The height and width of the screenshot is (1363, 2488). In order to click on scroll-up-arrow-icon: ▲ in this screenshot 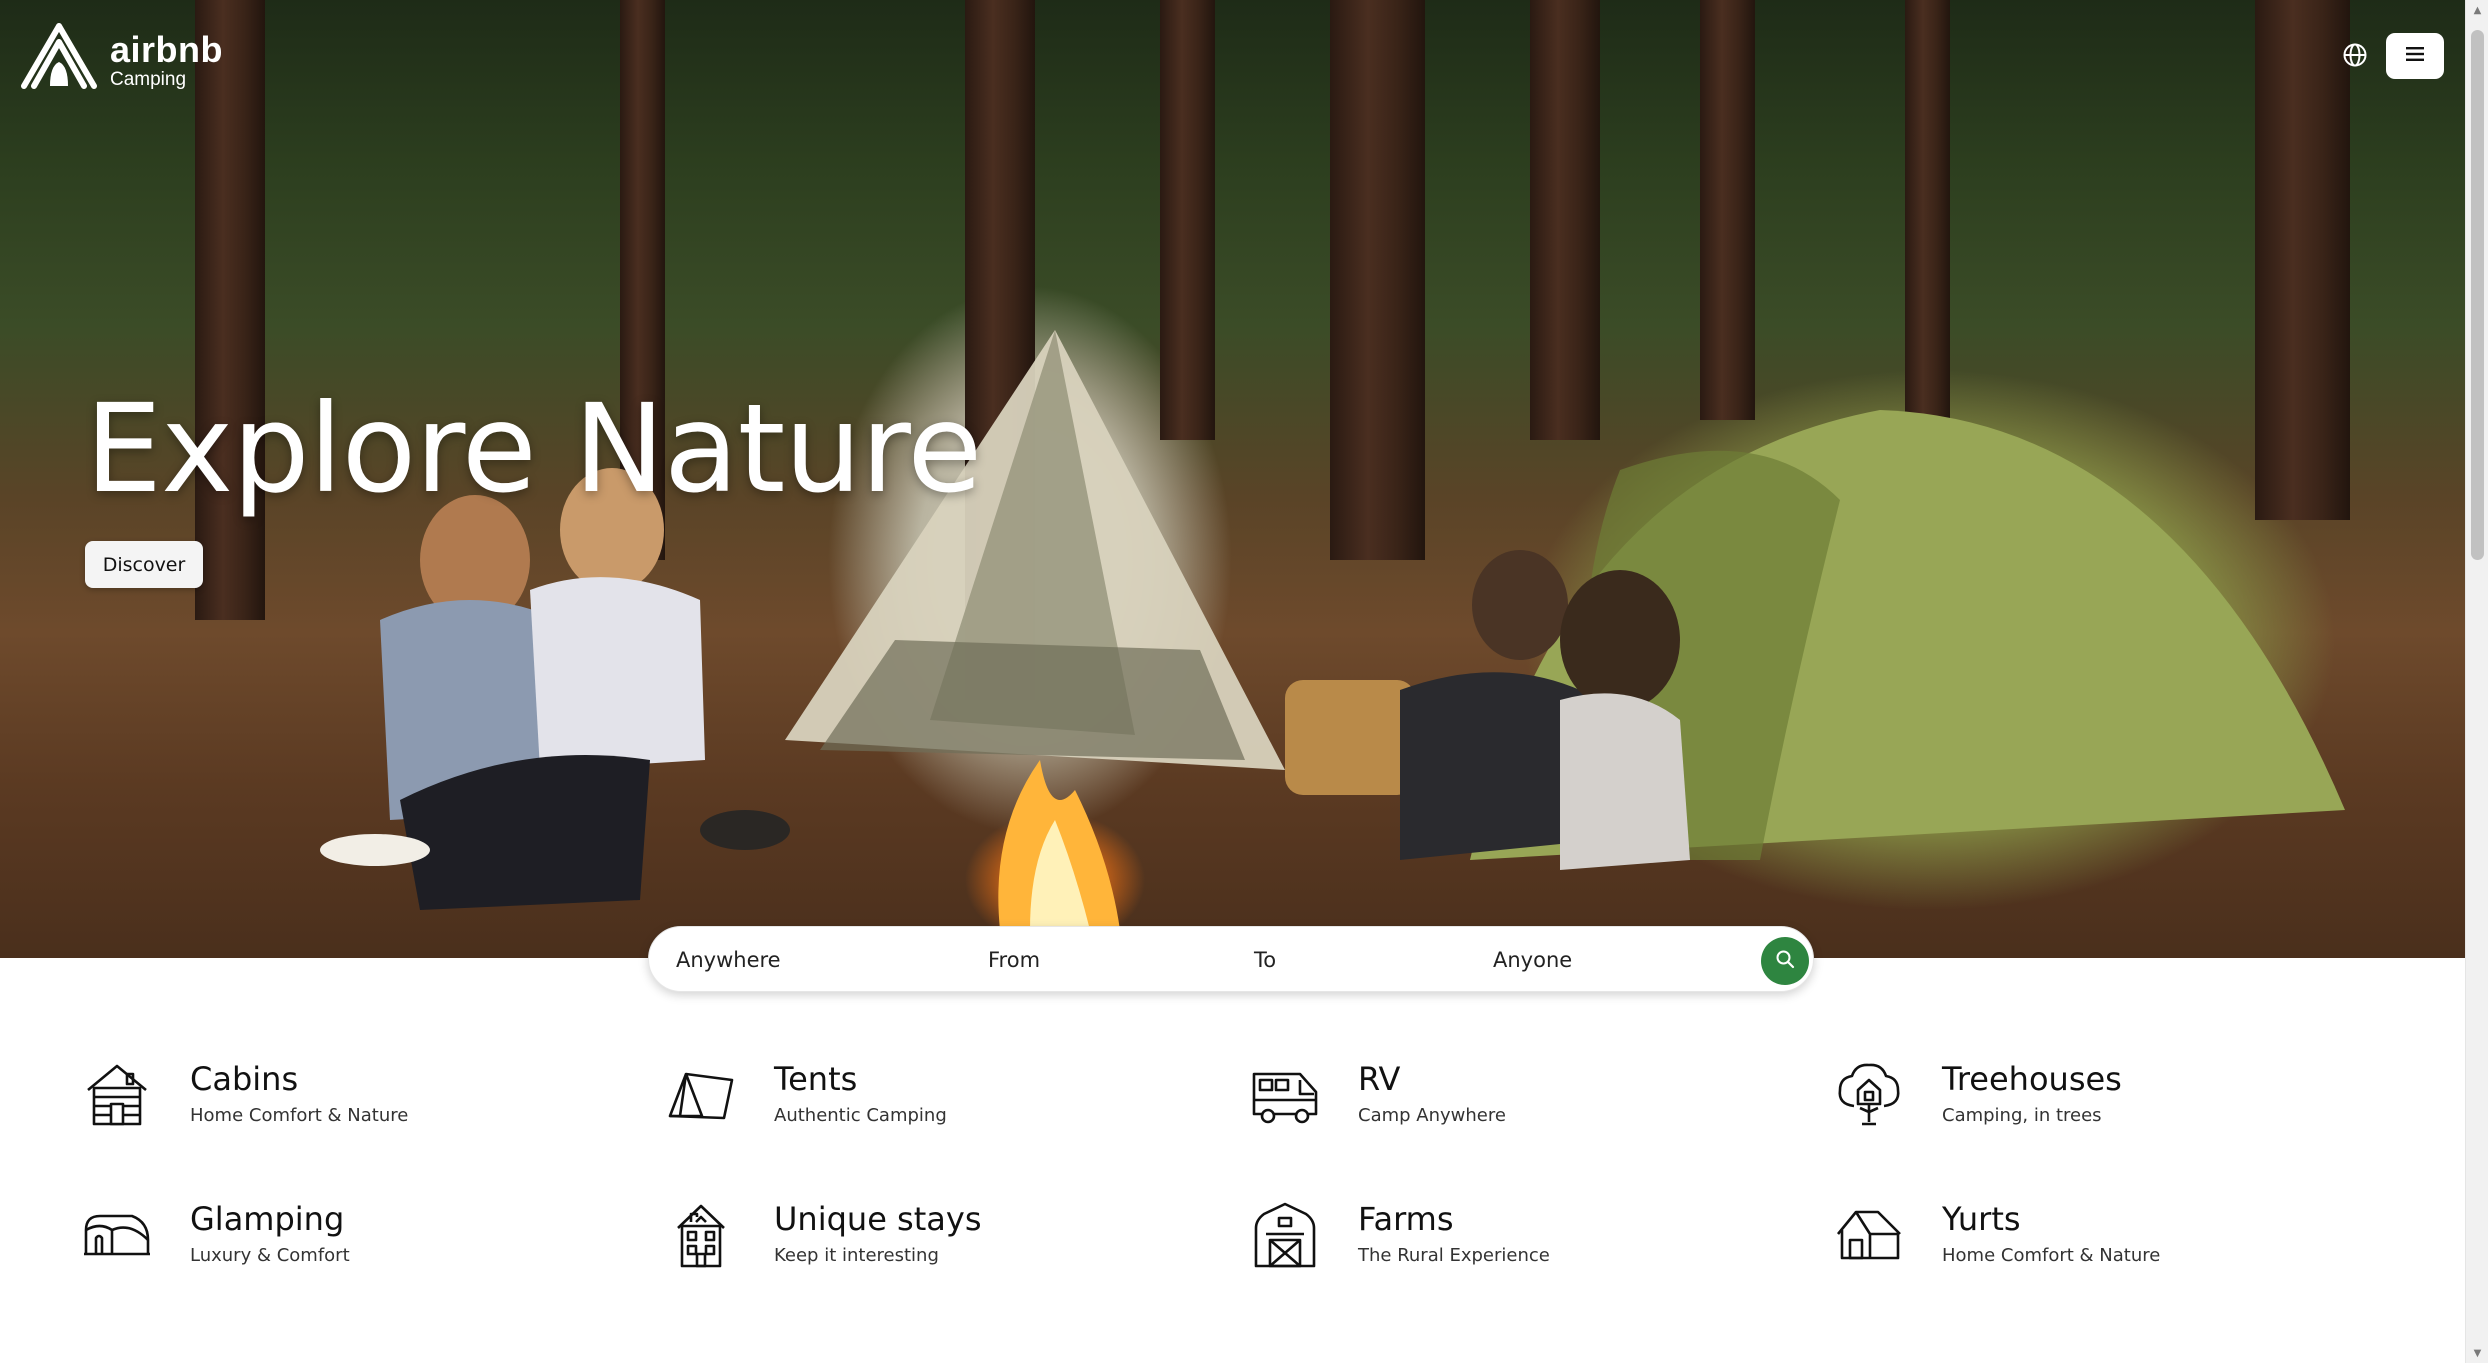, I will do `click(2477, 10)`.